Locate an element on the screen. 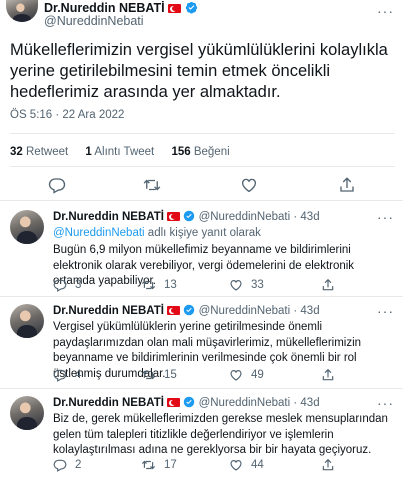  tweet-actions is located at coordinates (201, 185).